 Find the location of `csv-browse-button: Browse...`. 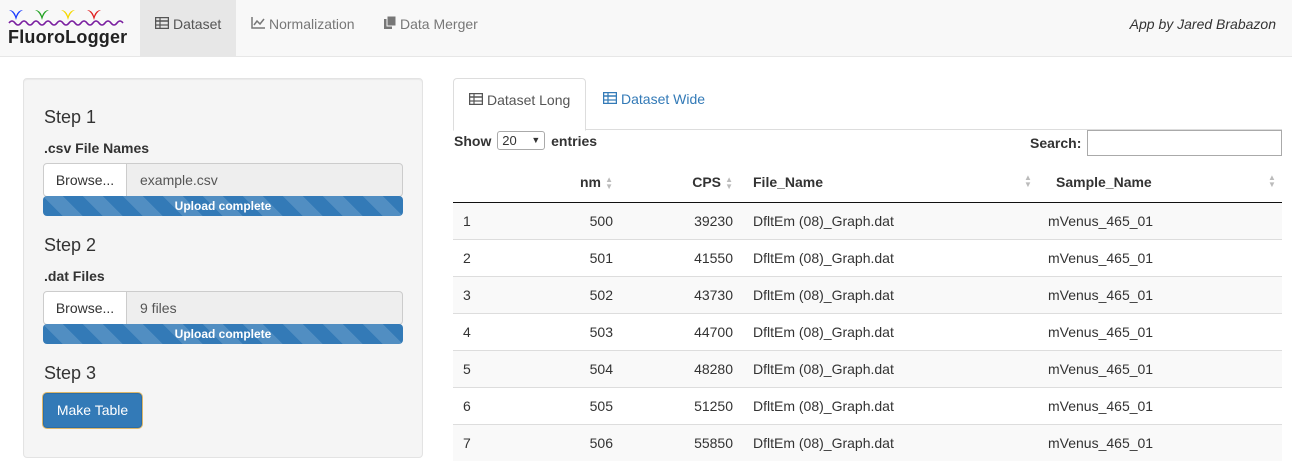

csv-browse-button: Browse... is located at coordinates (85, 180).